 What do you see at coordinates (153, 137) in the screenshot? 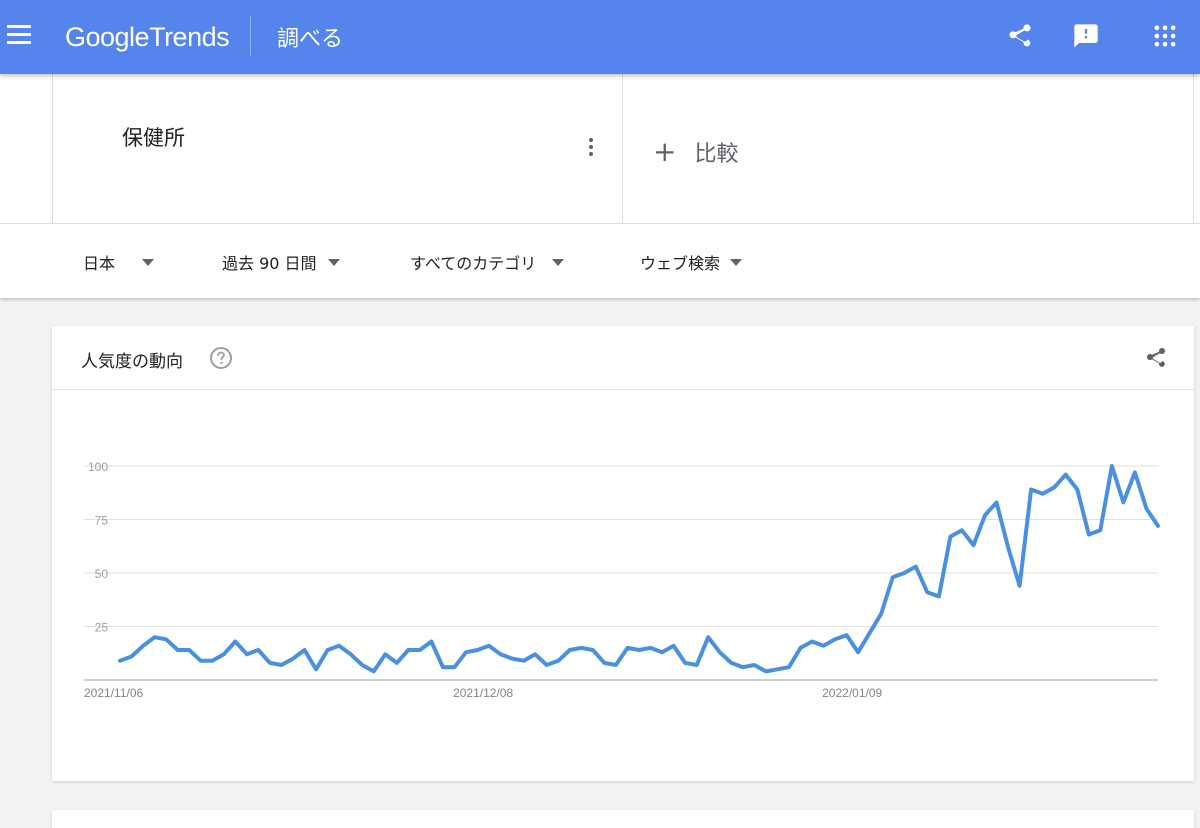
I see `search-term-text: 保健所` at bounding box center [153, 137].